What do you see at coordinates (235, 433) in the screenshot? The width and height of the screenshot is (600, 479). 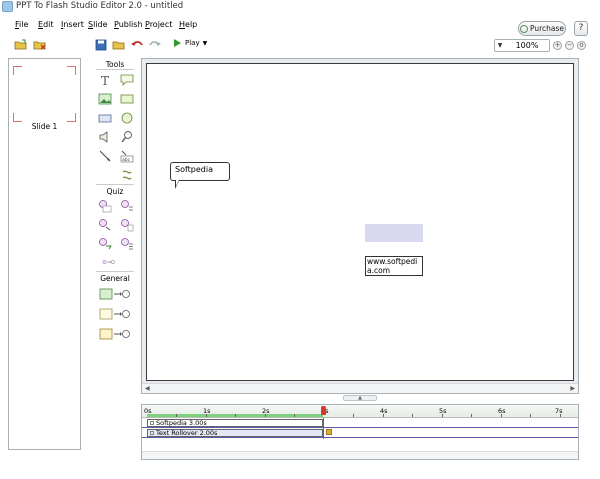 I see `track-bar: Text Rollover 2.00s` at bounding box center [235, 433].